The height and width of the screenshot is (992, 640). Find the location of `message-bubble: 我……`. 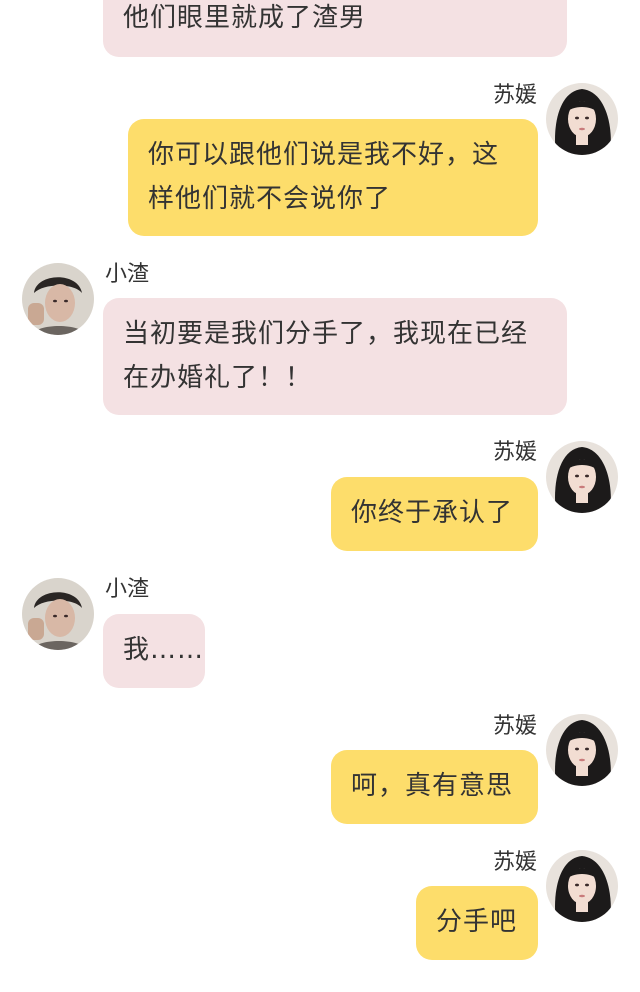

message-bubble: 我…… is located at coordinates (154, 651).